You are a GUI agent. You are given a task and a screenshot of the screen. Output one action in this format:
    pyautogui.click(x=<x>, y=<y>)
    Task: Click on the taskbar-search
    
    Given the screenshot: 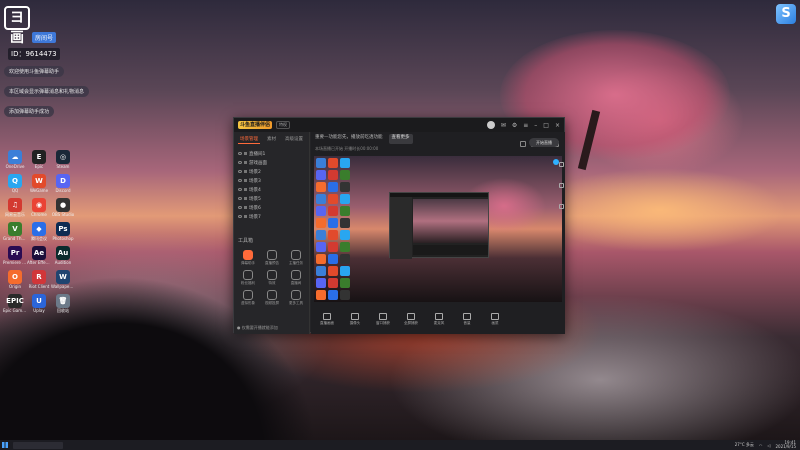 What is the action you would take?
    pyautogui.click(x=38, y=445)
    